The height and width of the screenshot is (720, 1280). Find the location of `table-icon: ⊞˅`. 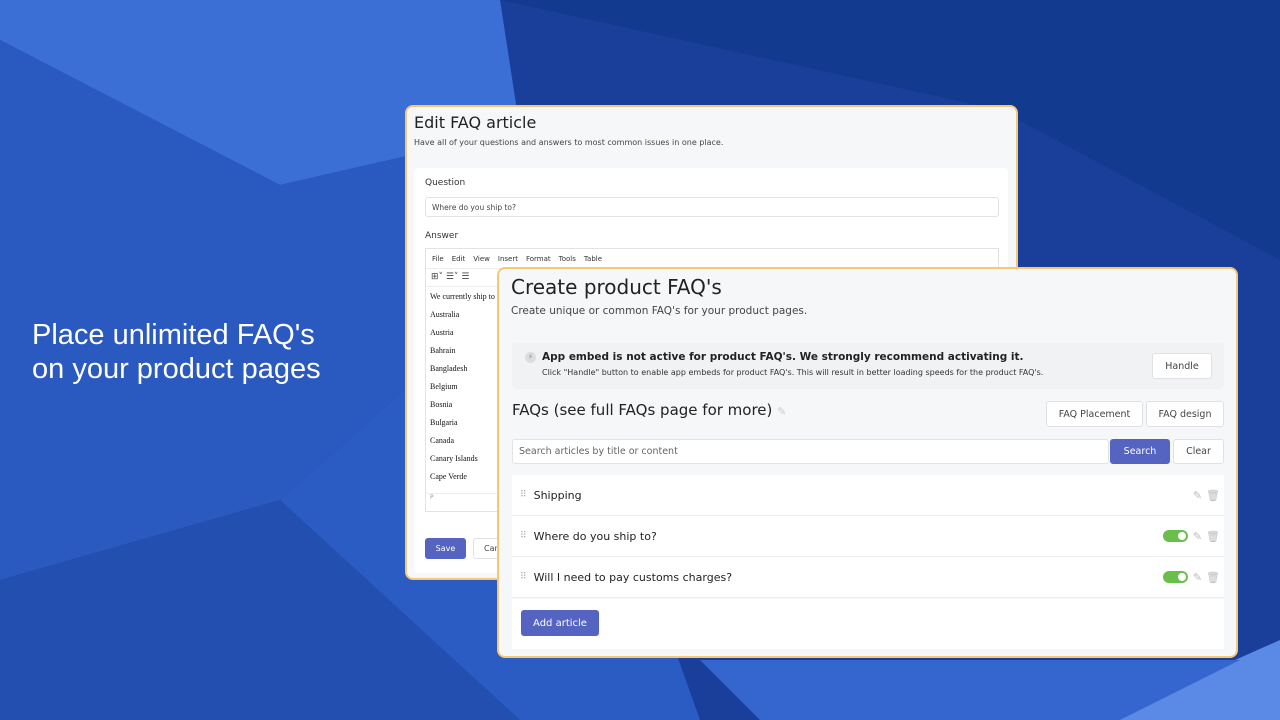

table-icon: ⊞˅ is located at coordinates (437, 277).